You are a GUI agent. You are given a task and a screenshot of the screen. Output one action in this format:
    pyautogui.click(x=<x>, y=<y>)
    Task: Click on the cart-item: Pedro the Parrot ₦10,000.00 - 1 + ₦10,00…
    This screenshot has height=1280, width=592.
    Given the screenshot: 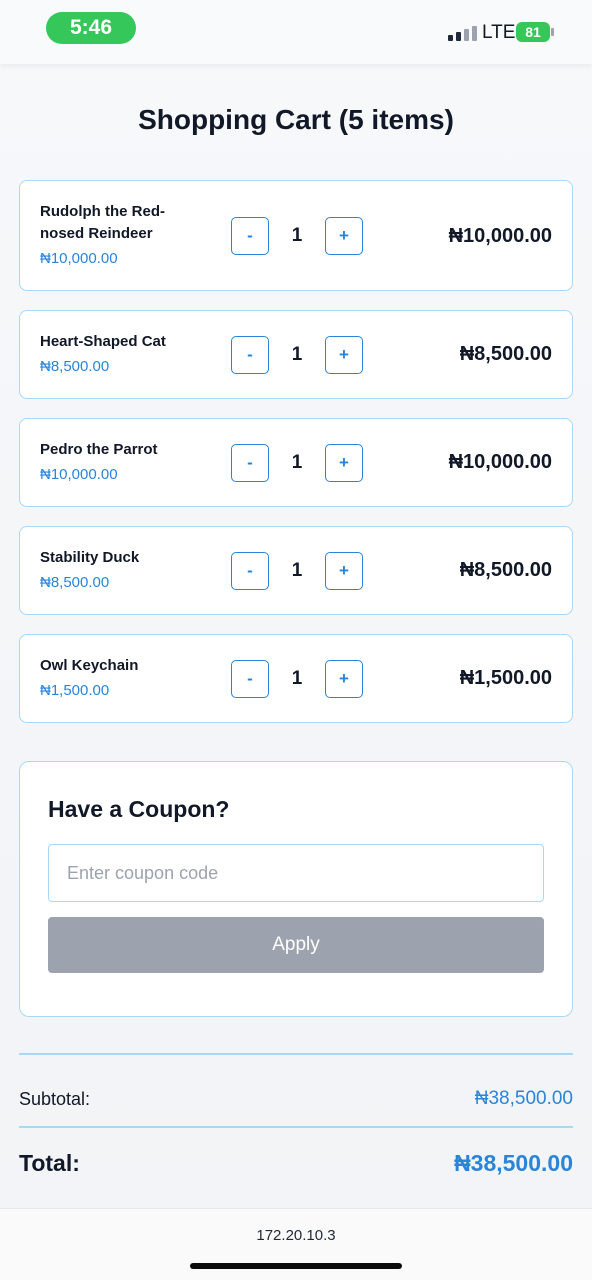 What is the action you would take?
    pyautogui.click(x=296, y=462)
    